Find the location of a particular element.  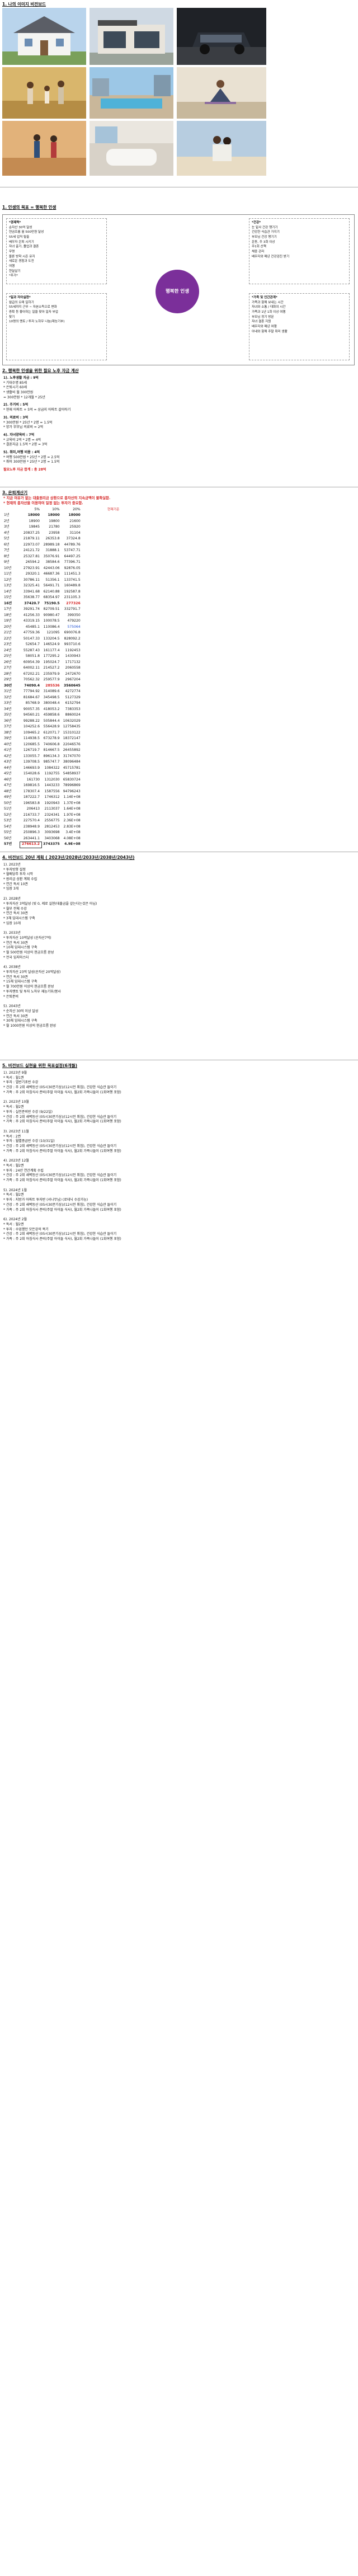

table-cell: 62140.88 is located at coordinates (51, 591).